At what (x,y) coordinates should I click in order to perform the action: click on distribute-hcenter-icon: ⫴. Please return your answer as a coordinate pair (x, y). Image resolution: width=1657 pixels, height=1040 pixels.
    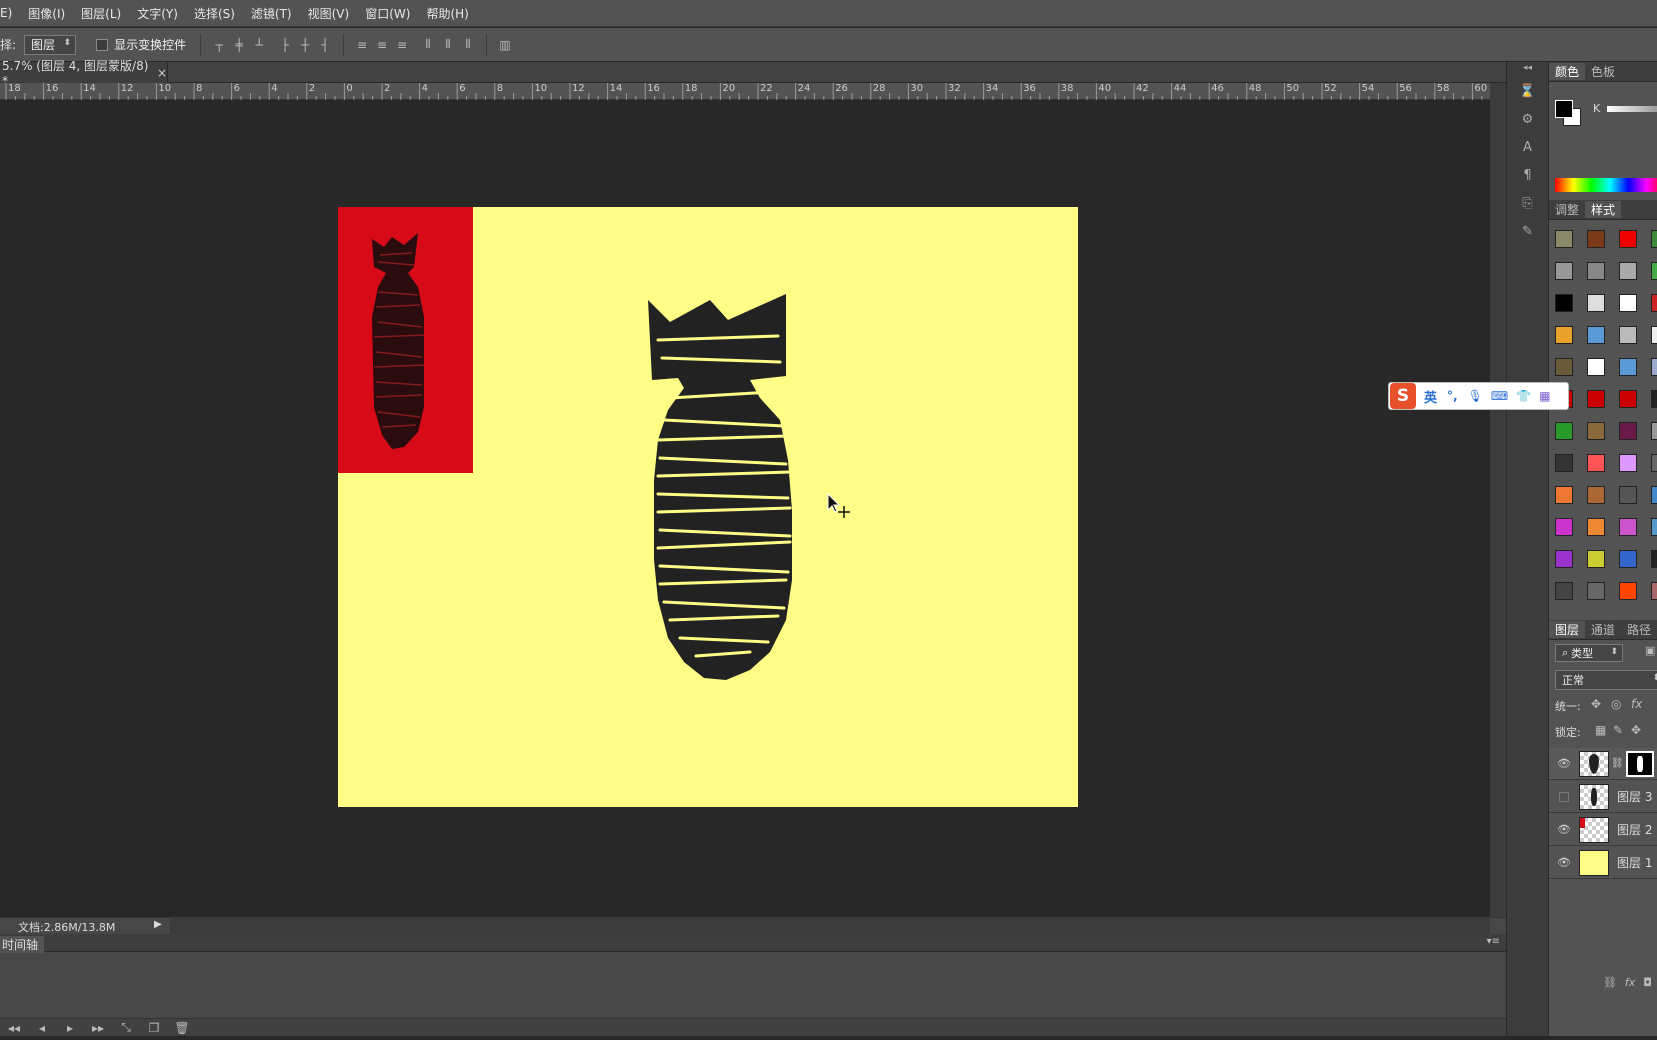
    Looking at the image, I should click on (448, 45).